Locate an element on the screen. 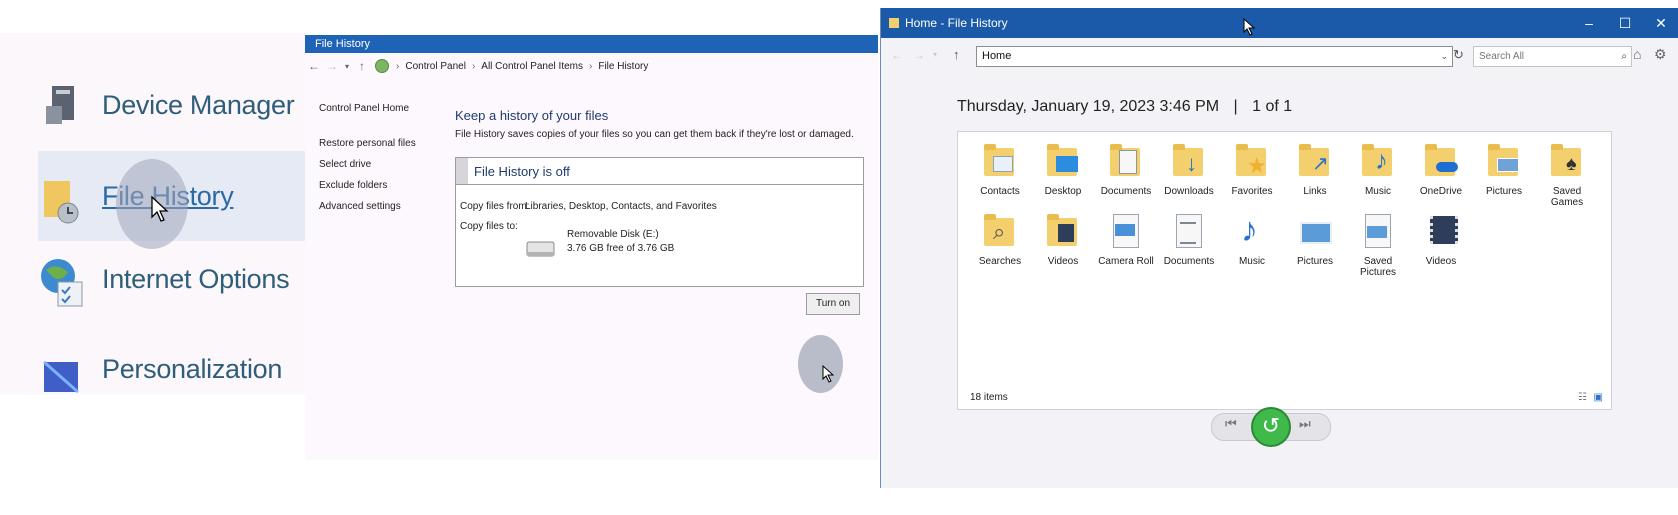  device-manager-item: Device Manager is located at coordinates (171, 105).